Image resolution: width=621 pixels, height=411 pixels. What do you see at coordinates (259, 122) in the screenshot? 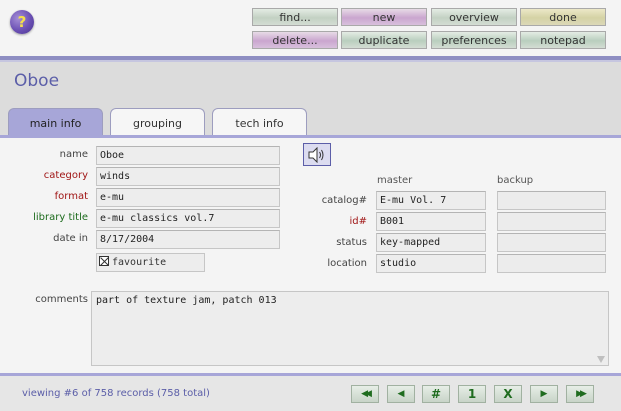
I see `tab-tech-info: tech info` at bounding box center [259, 122].